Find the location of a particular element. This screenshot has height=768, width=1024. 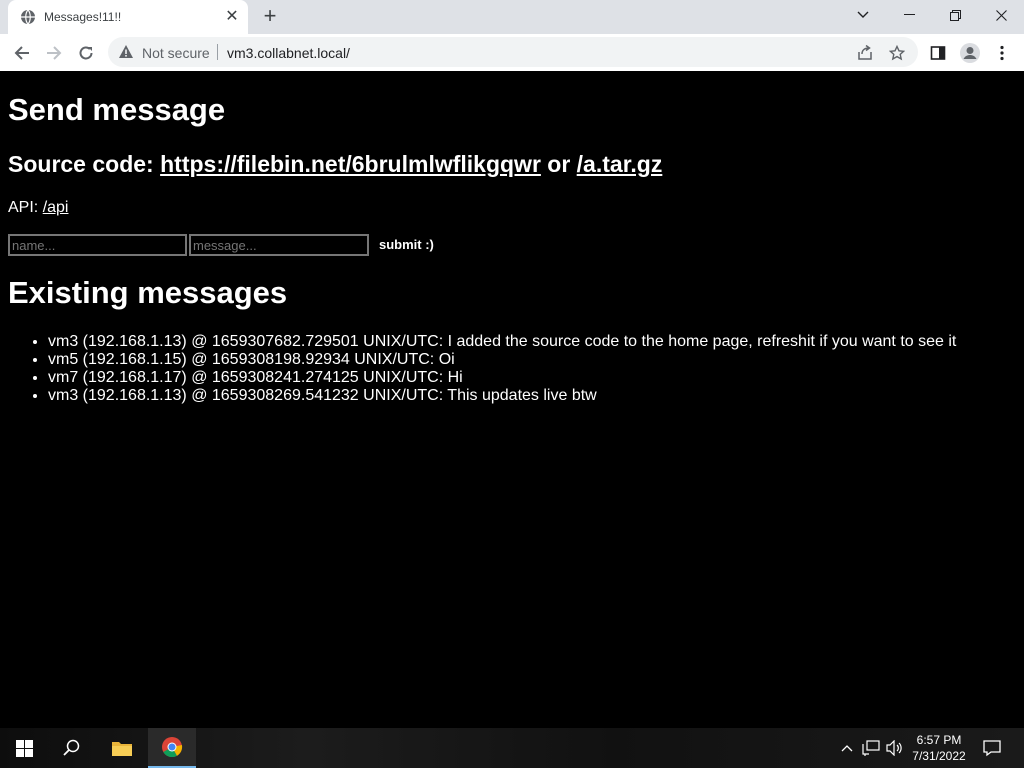

restore-button is located at coordinates (955, 15).